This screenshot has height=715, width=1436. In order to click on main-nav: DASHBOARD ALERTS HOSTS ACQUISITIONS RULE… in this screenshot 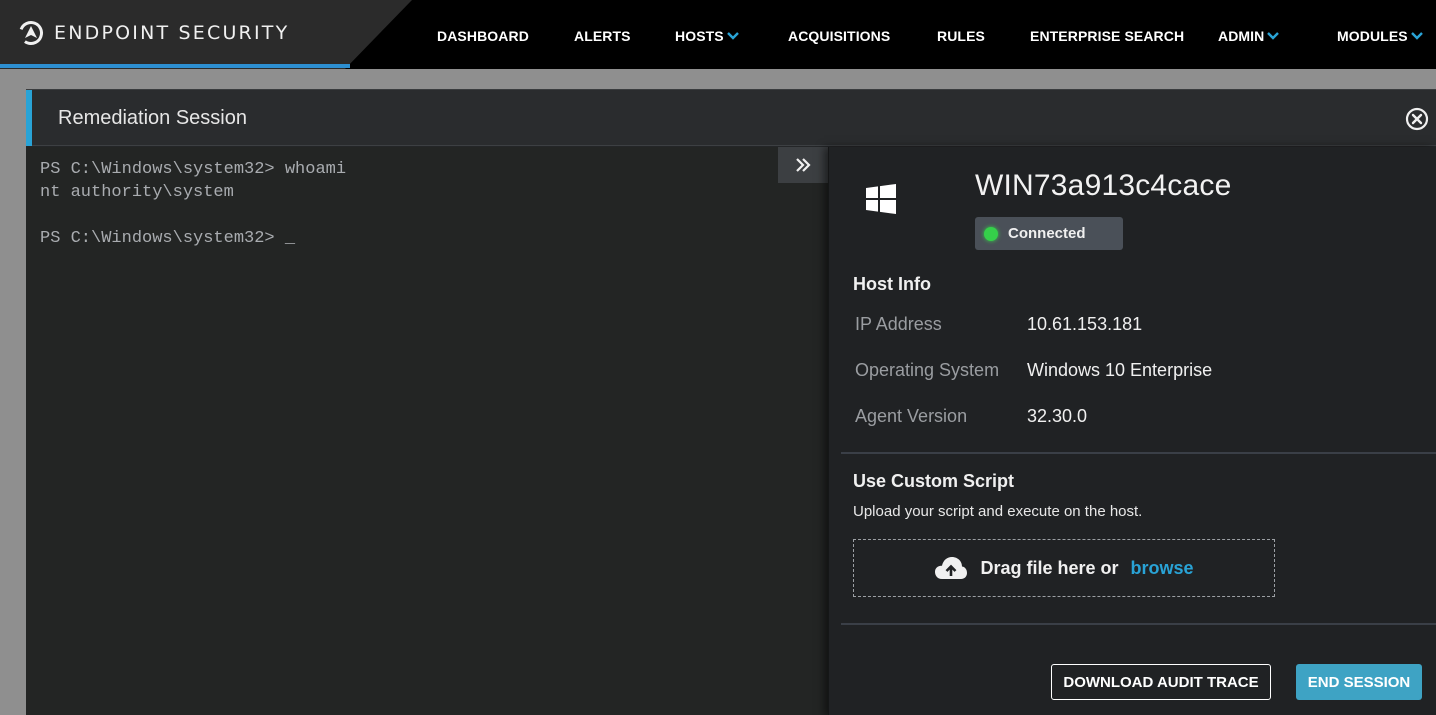, I will do `click(718, 34)`.